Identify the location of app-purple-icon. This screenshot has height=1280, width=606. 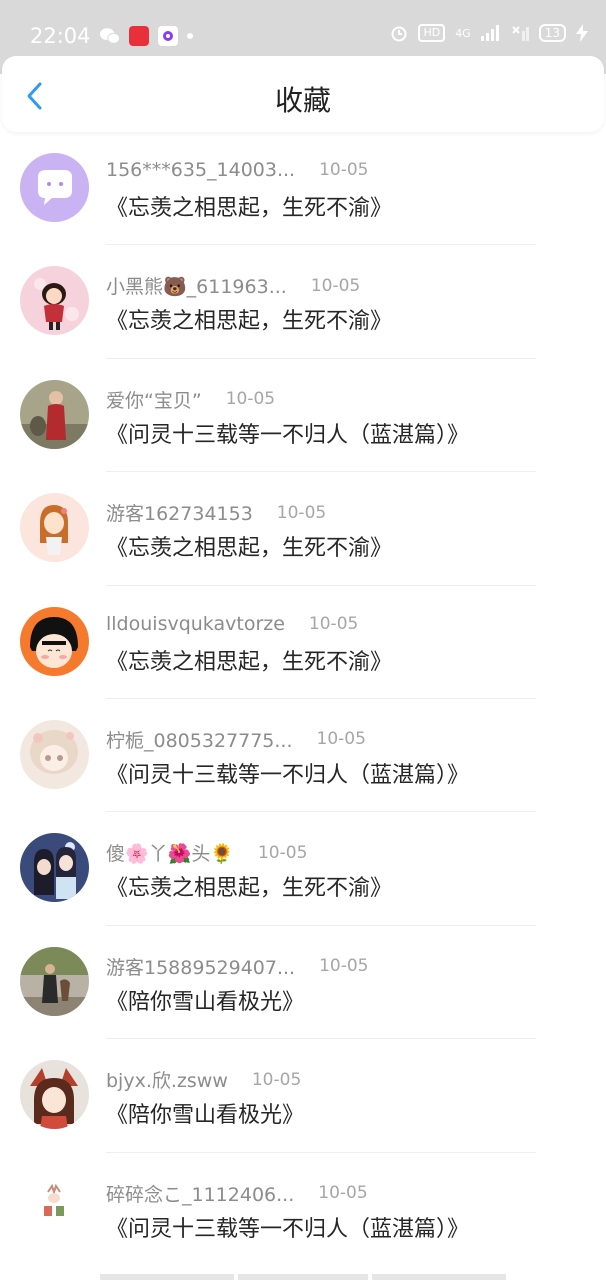
(168, 36).